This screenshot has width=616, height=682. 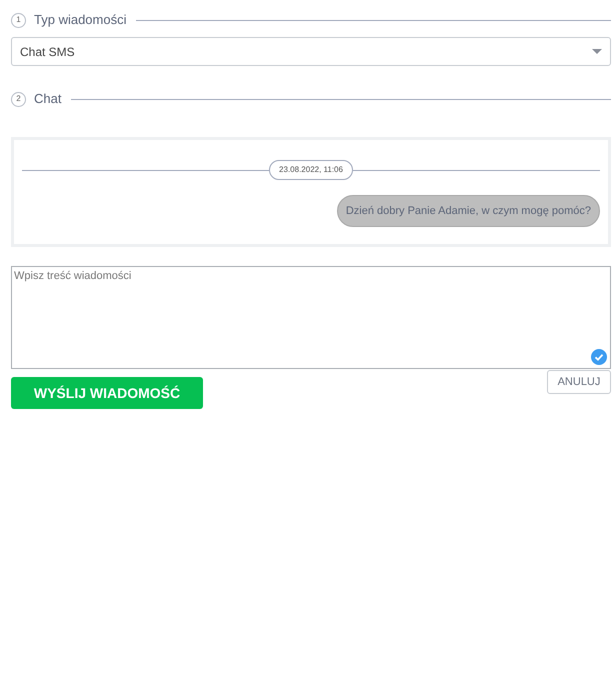 What do you see at coordinates (107, 393) in the screenshot?
I see `send-button: WYŚLIJ WIADOMOŚĆ` at bounding box center [107, 393].